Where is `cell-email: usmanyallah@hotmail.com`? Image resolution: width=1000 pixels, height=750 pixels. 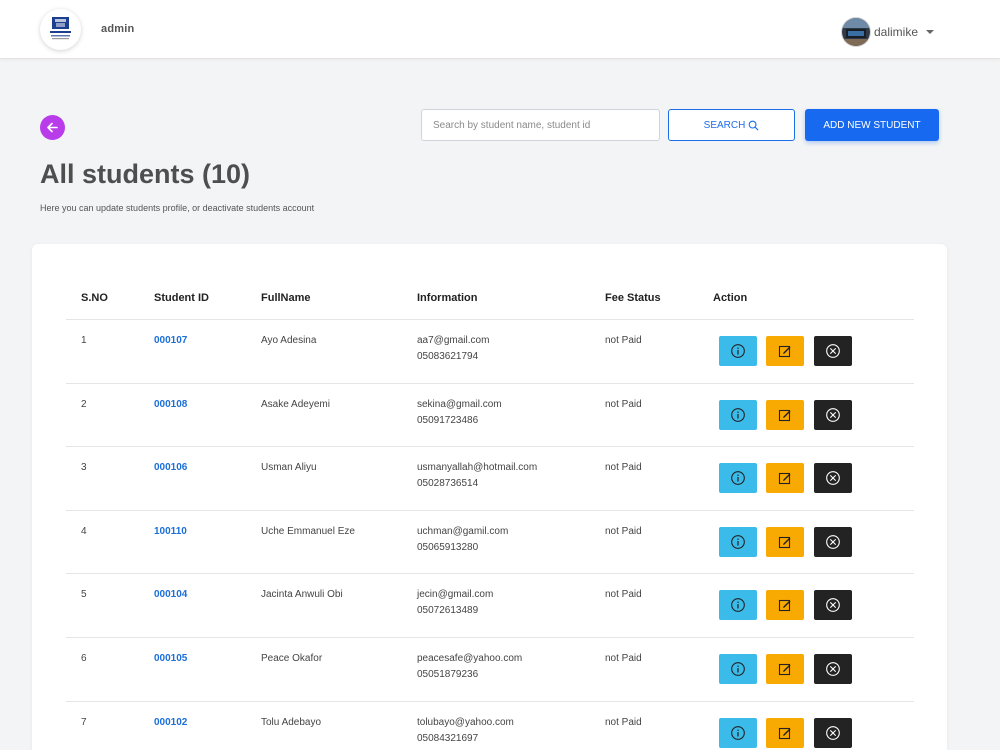 cell-email: usmanyallah@hotmail.com is located at coordinates (477, 468).